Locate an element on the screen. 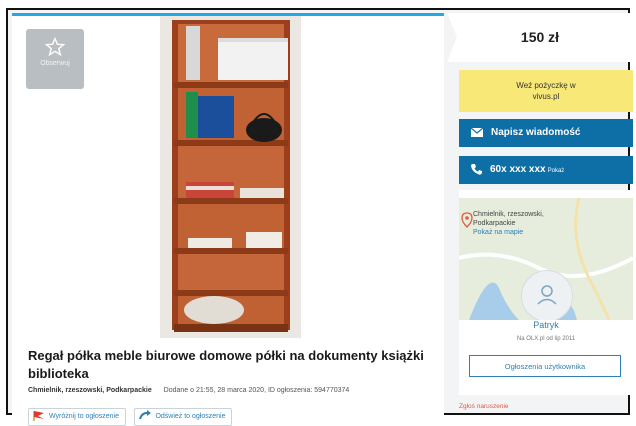 This screenshot has height=426, width=636. promote-label: Wyróżnij to ogłoszenie is located at coordinates (84, 416).